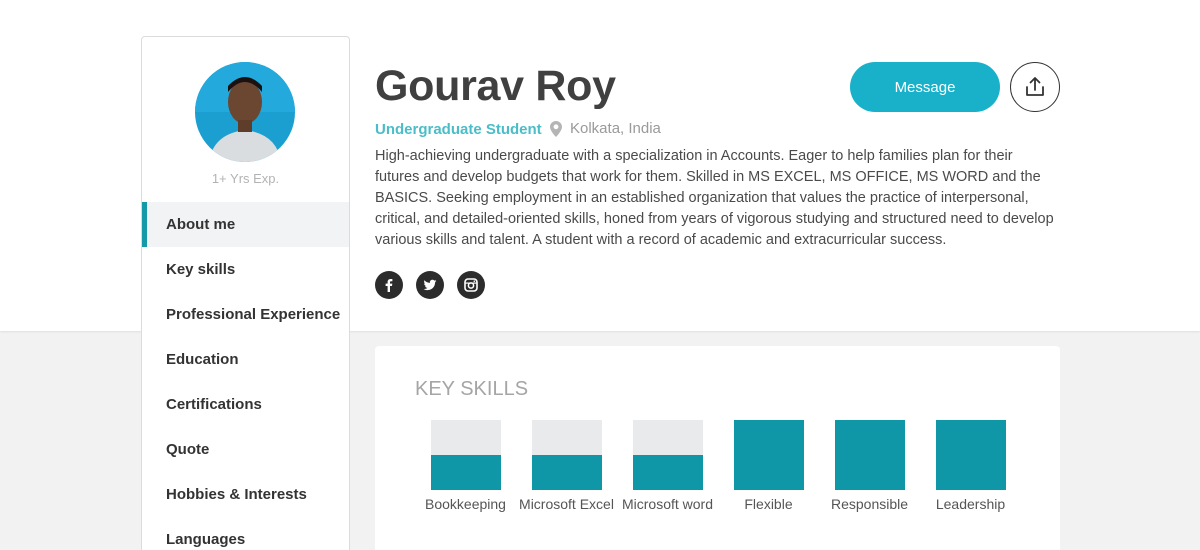 The image size is (1200, 550). What do you see at coordinates (925, 87) in the screenshot?
I see `message-button: Message` at bounding box center [925, 87].